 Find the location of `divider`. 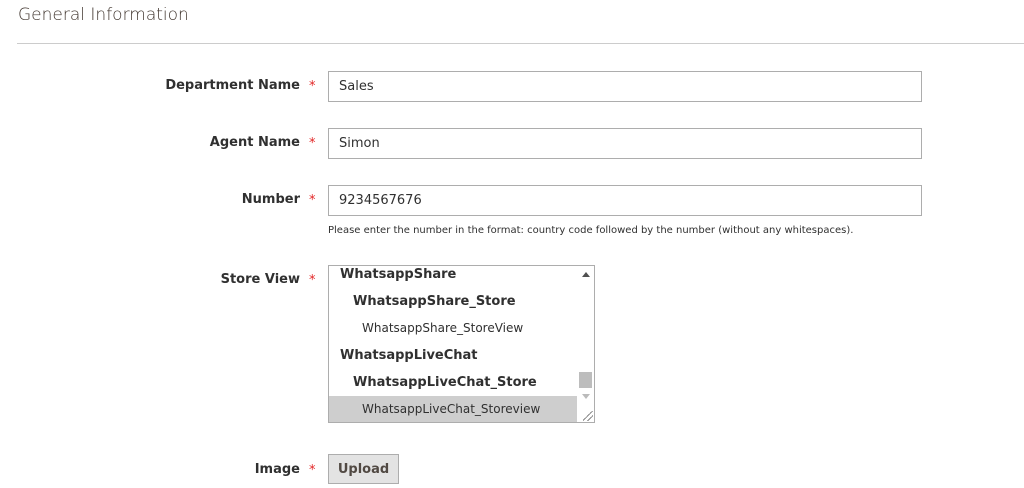

divider is located at coordinates (520, 43).